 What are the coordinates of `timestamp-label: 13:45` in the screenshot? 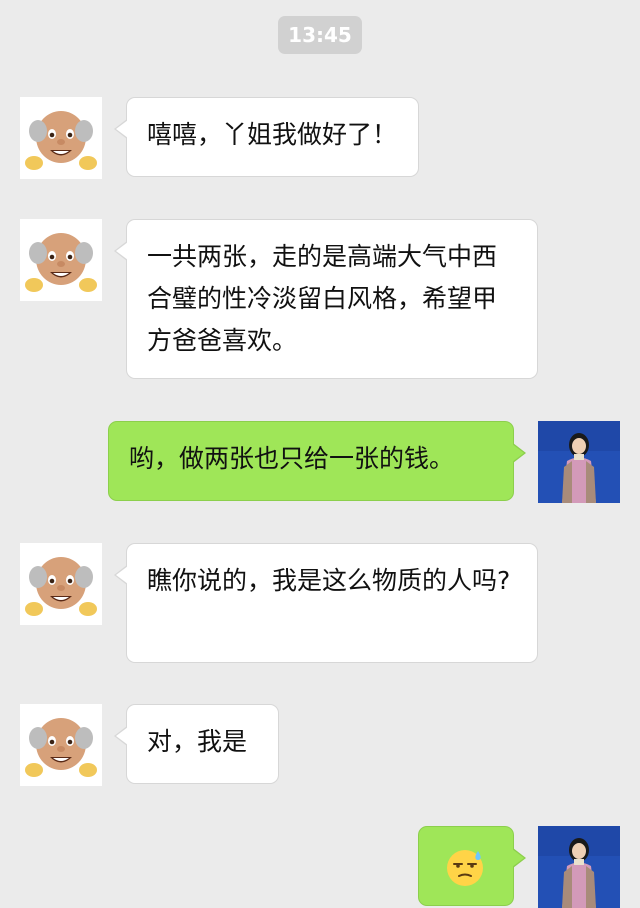 It's located at (320, 35).